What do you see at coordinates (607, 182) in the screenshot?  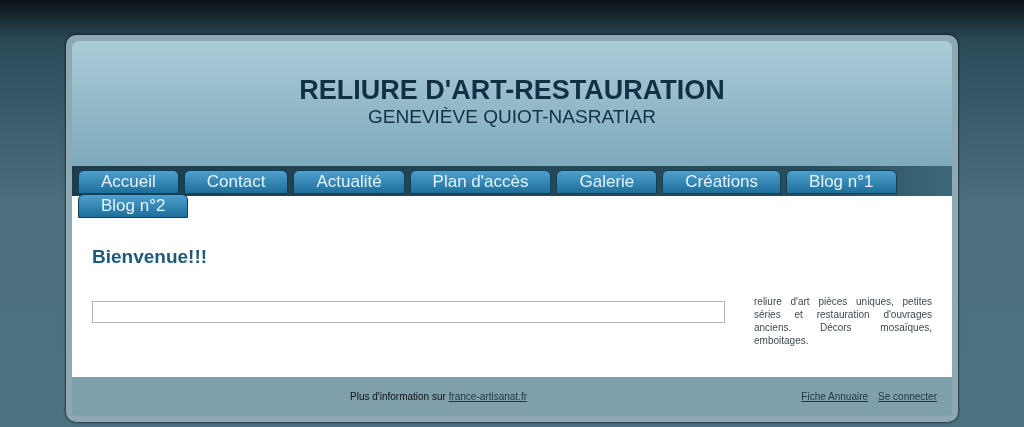 I see `nav-tab: Galerie` at bounding box center [607, 182].